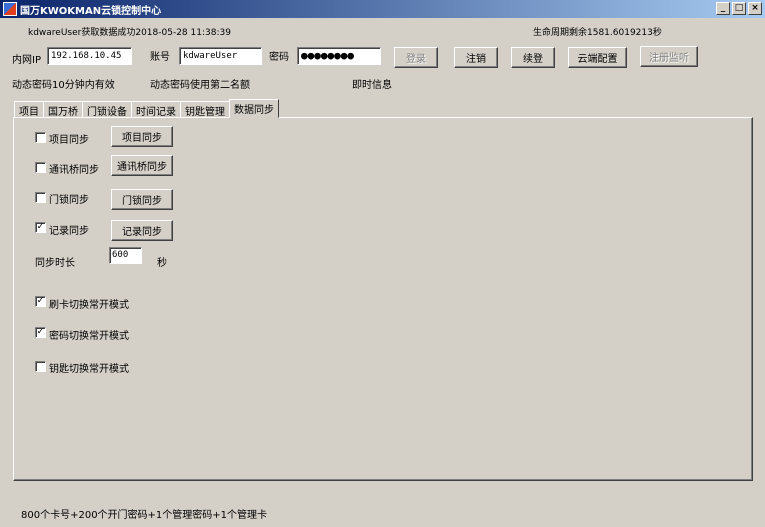 The height and width of the screenshot is (527, 765). I want to click on tab-time-records: 时间记录, so click(156, 109).